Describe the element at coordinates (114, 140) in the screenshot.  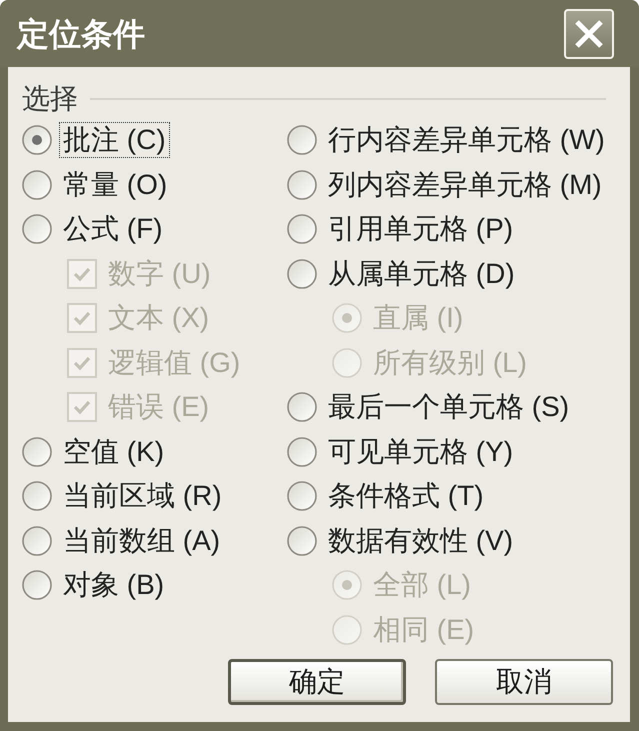
I see `option-label: 批注 (C)` at that location.